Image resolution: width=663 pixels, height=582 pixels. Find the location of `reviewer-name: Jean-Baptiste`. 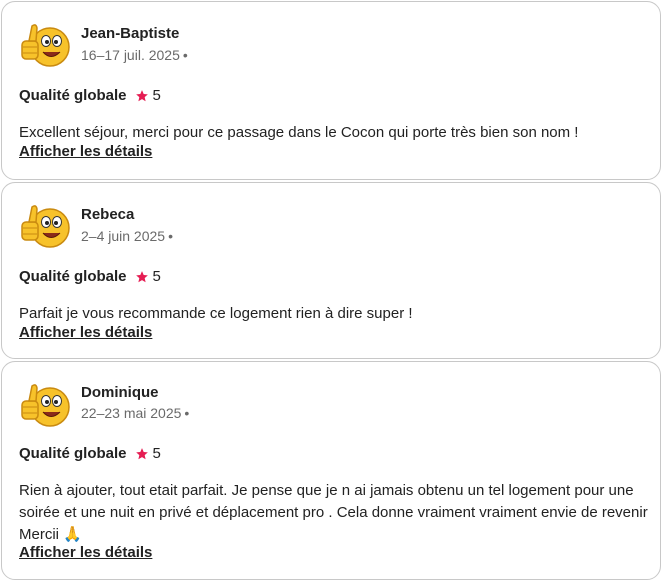

reviewer-name: Jean-Baptiste is located at coordinates (130, 33).